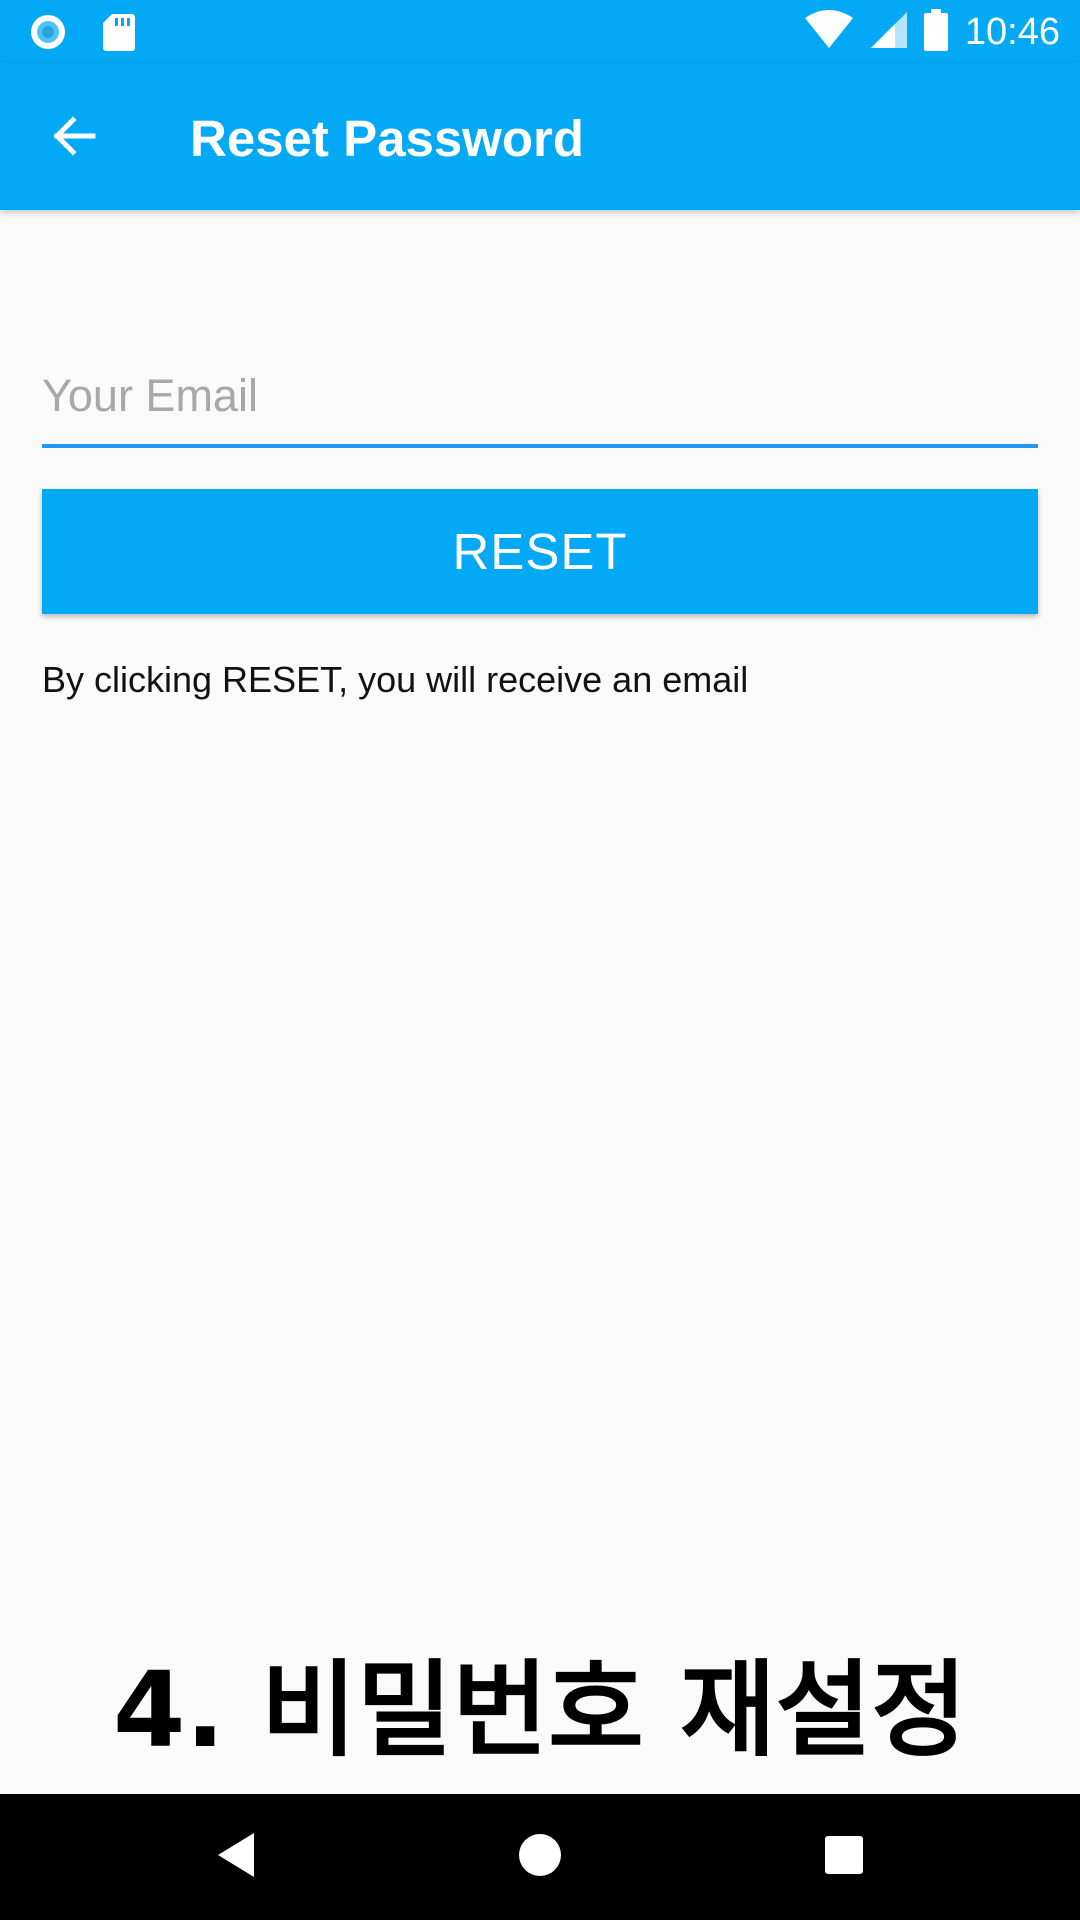 Image resolution: width=1080 pixels, height=1920 pixels. I want to click on status-notifications, so click(82, 34).